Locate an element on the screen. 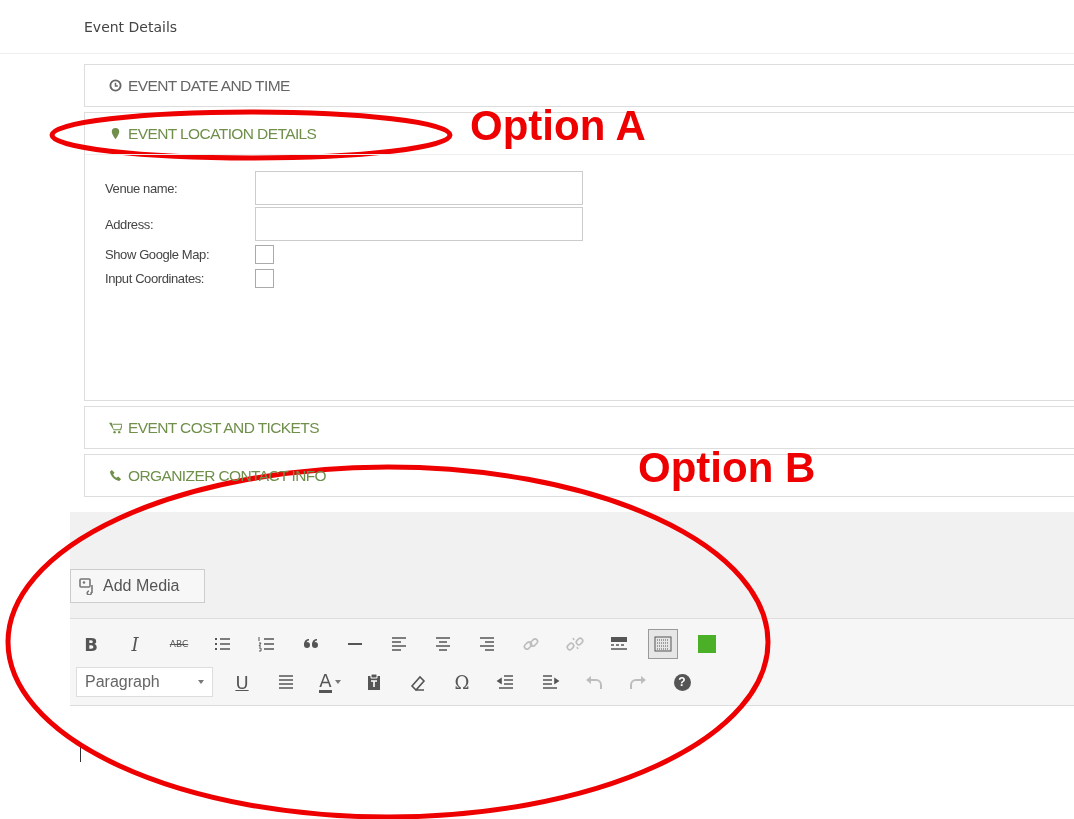 Image resolution: width=1074 pixels, height=819 pixels. color-swatch-icon is located at coordinates (707, 644).